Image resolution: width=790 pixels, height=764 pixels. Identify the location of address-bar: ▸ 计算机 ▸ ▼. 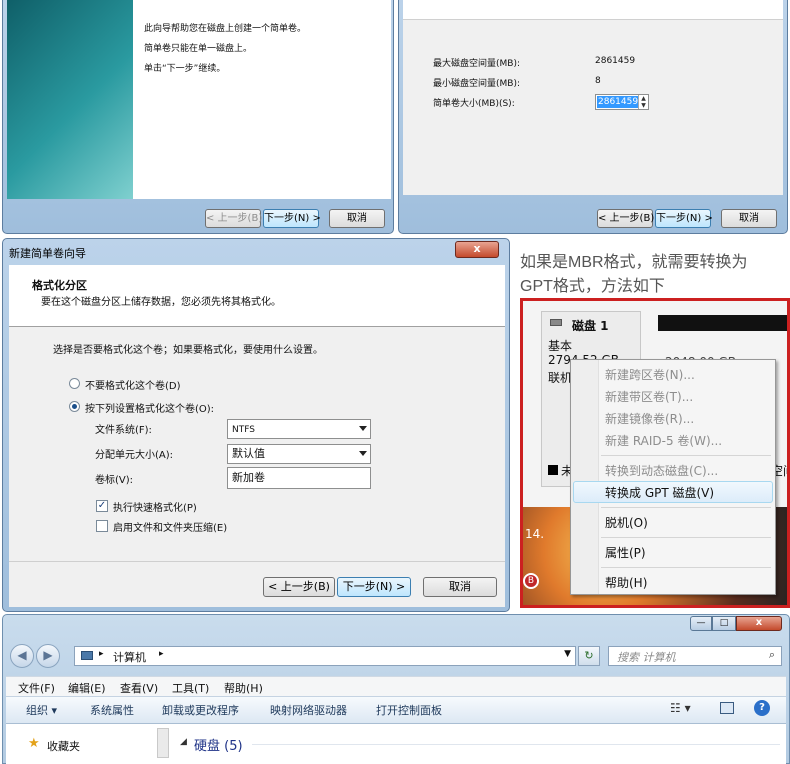
(325, 656).